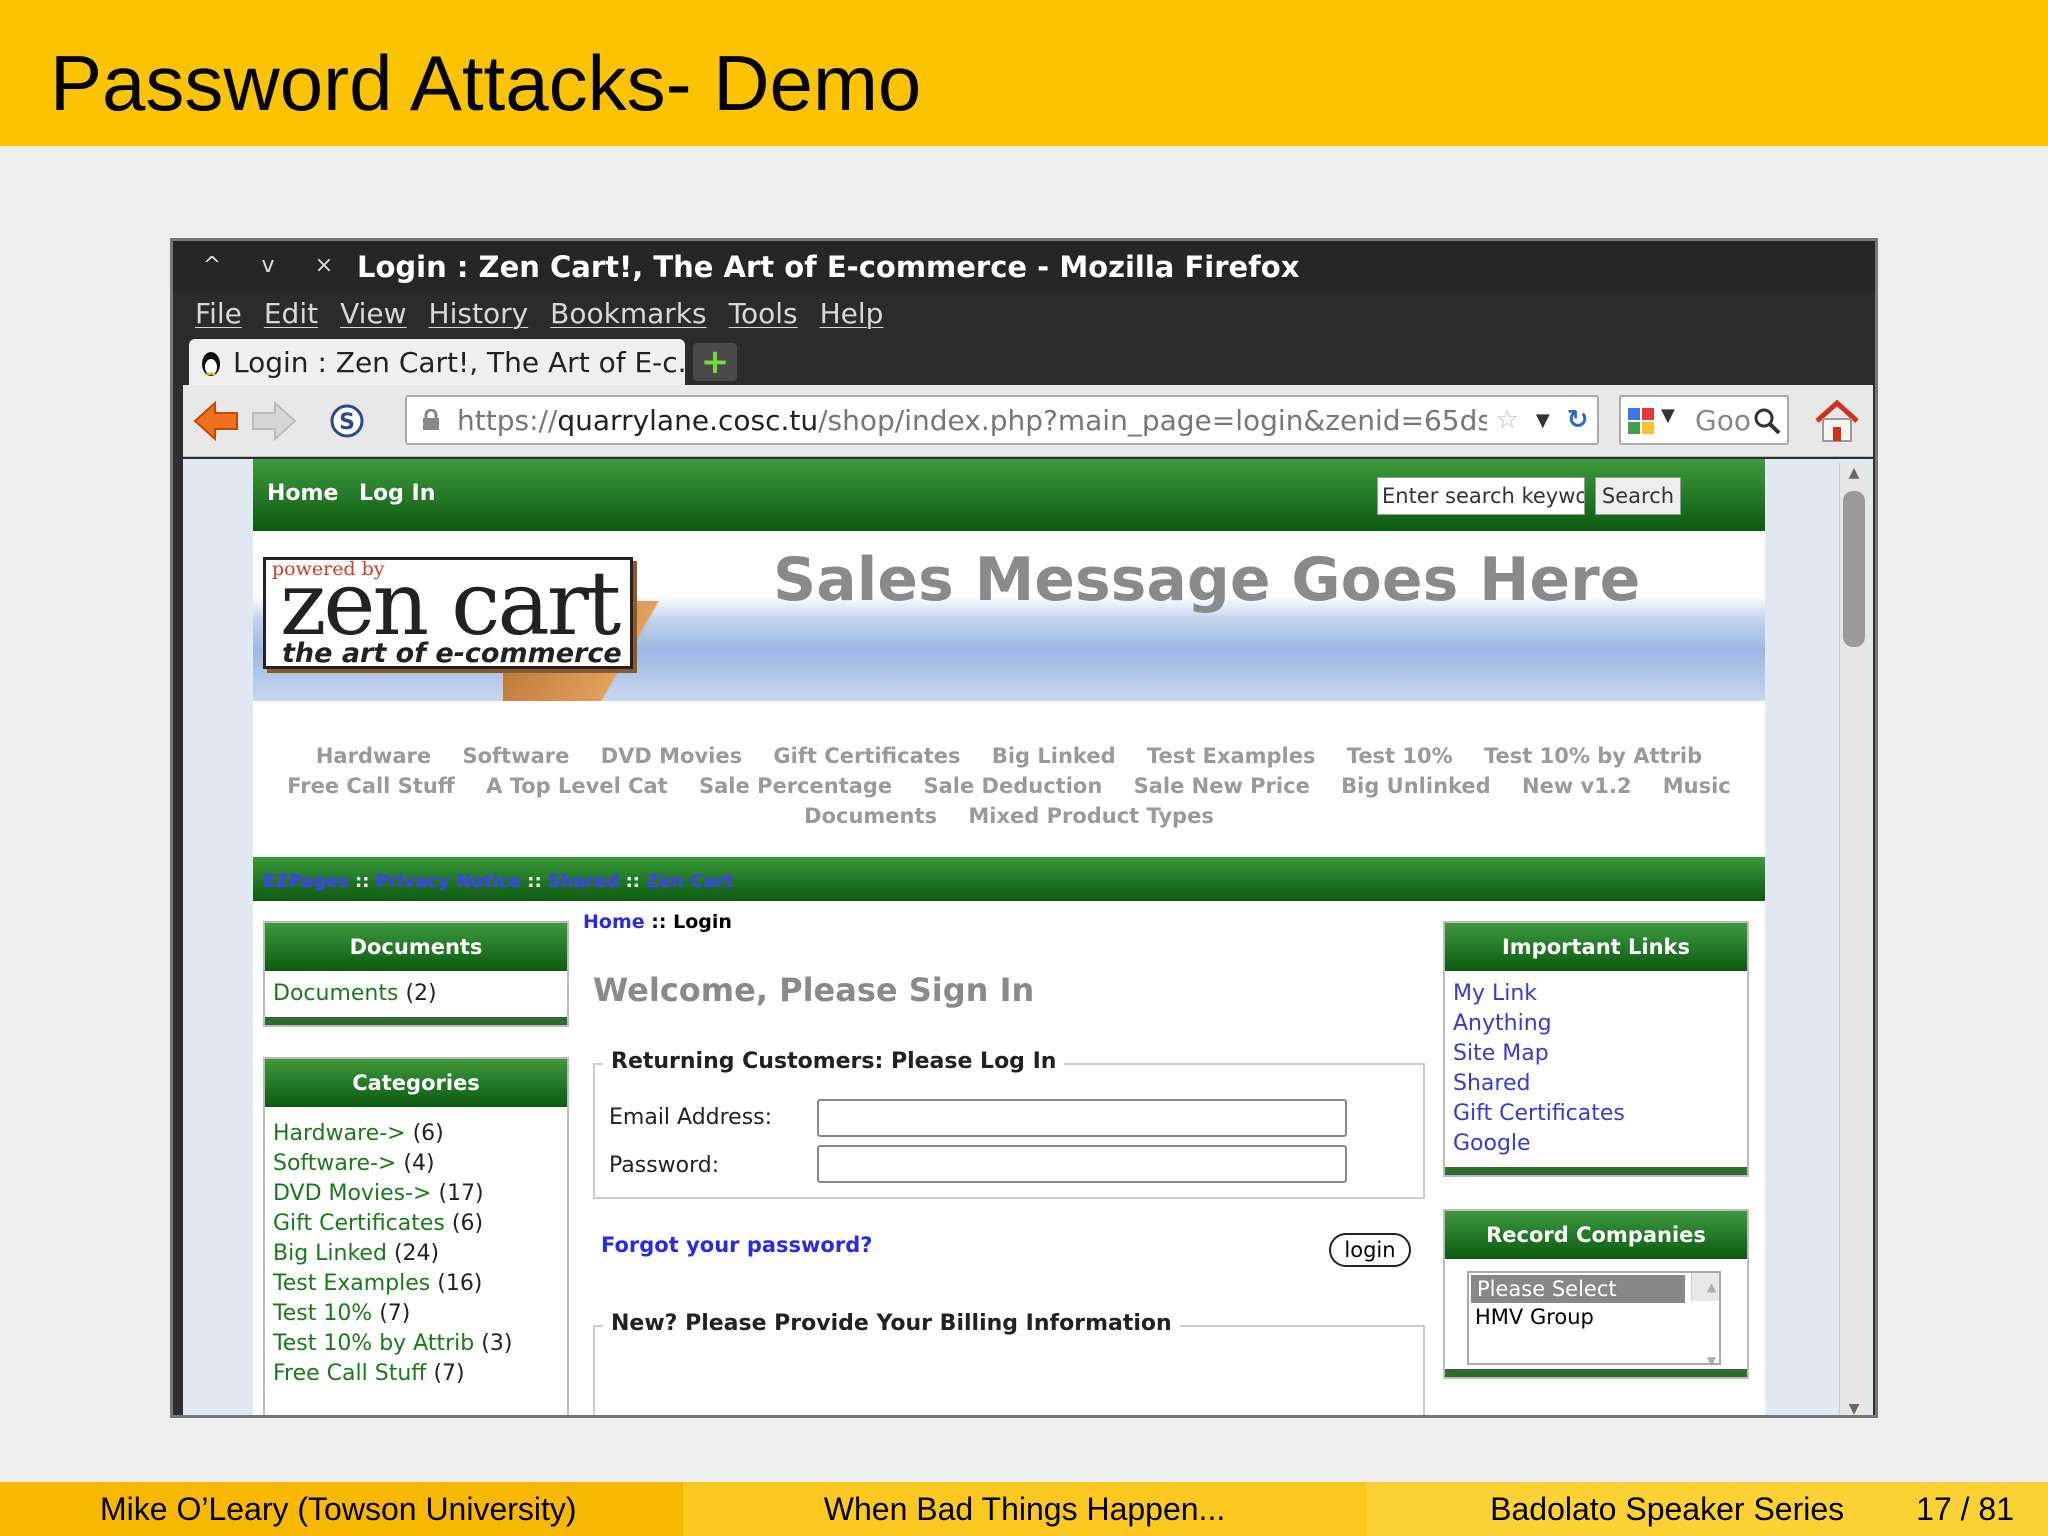  What do you see at coordinates (1705, 1320) in the screenshot?
I see `select-scrollbar: ▲ ▼` at bounding box center [1705, 1320].